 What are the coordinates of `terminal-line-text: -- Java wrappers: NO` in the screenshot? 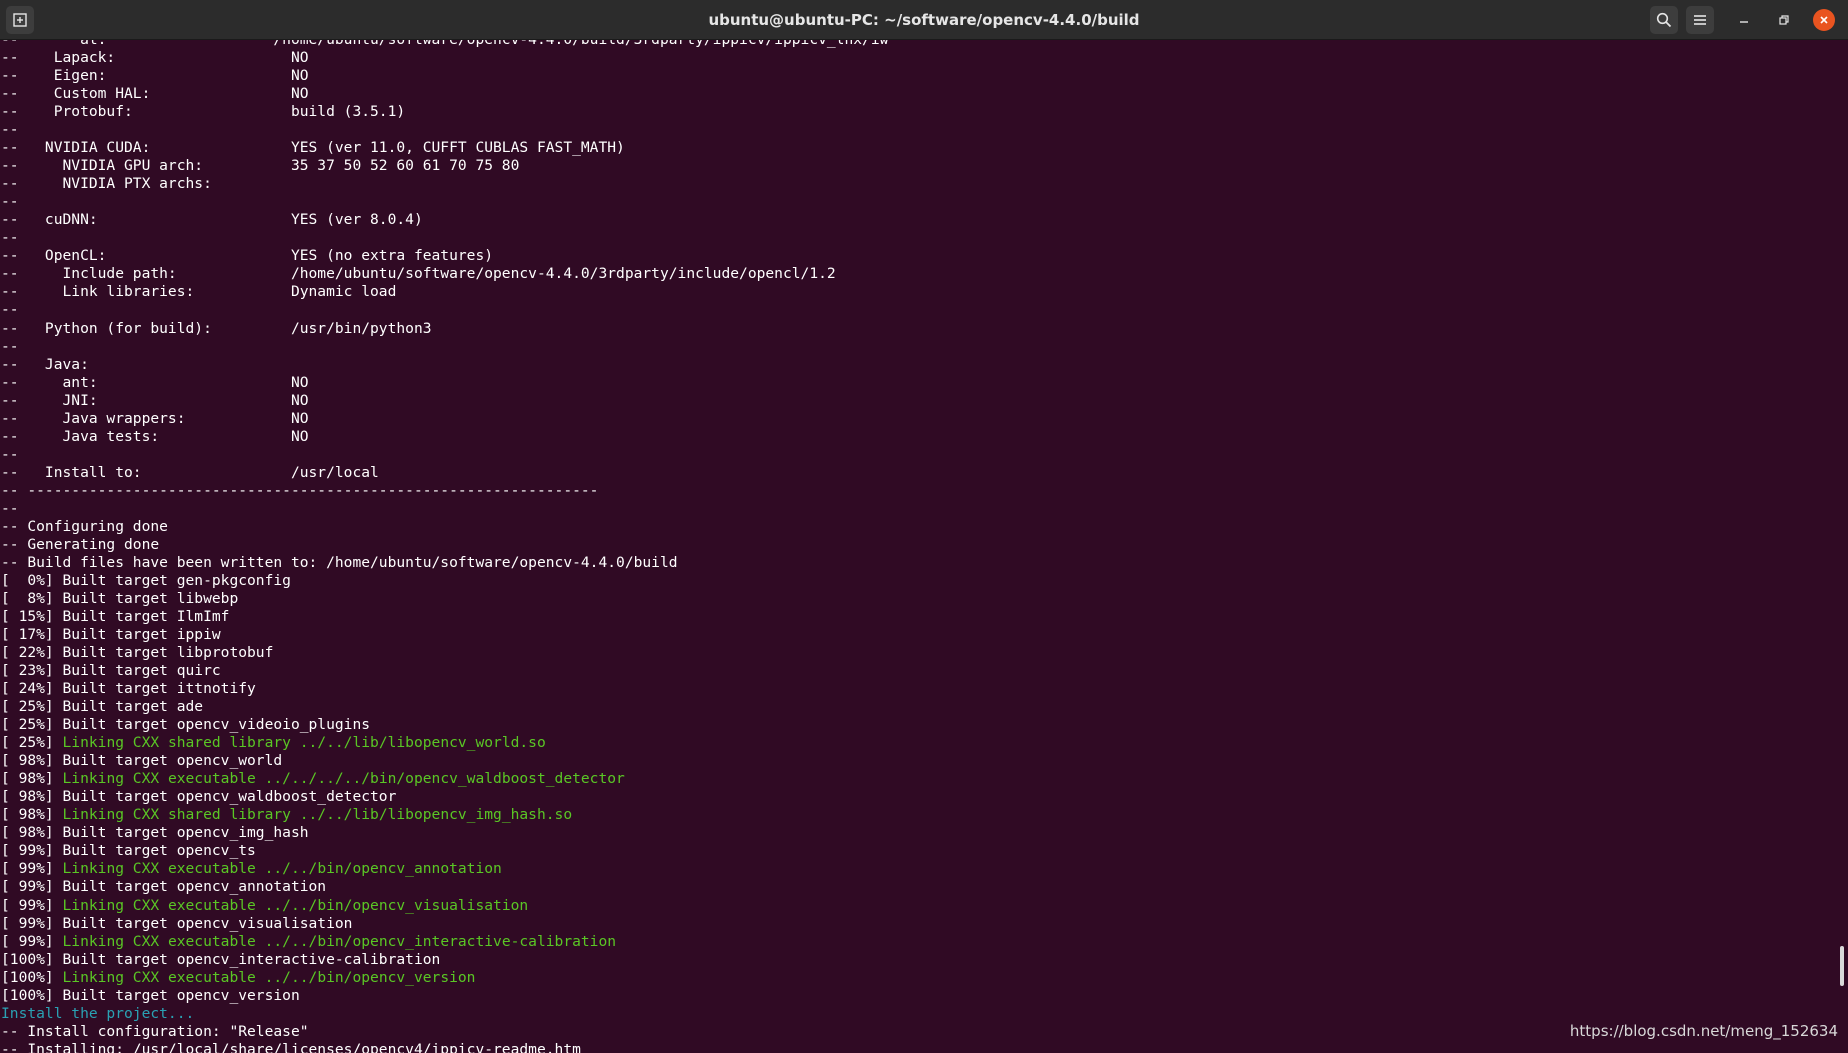 It's located at (155, 418).